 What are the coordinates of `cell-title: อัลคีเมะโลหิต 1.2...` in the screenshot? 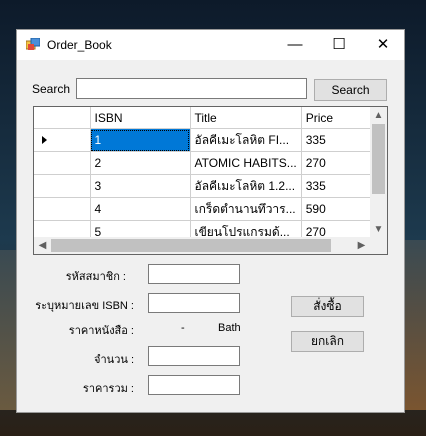 It's located at (246, 186).